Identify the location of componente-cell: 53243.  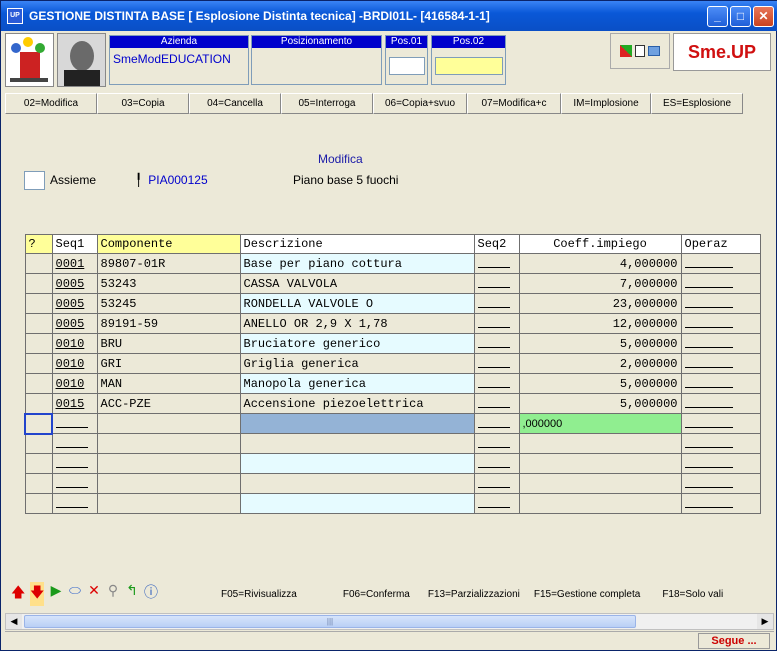
(168, 283).